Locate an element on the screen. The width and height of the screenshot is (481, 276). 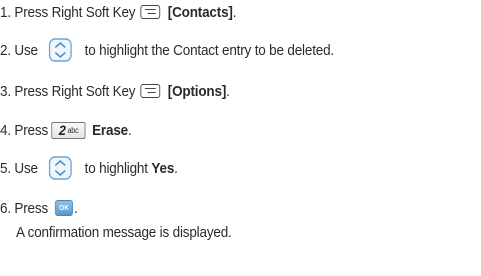
yes-label: Yes is located at coordinates (163, 168).